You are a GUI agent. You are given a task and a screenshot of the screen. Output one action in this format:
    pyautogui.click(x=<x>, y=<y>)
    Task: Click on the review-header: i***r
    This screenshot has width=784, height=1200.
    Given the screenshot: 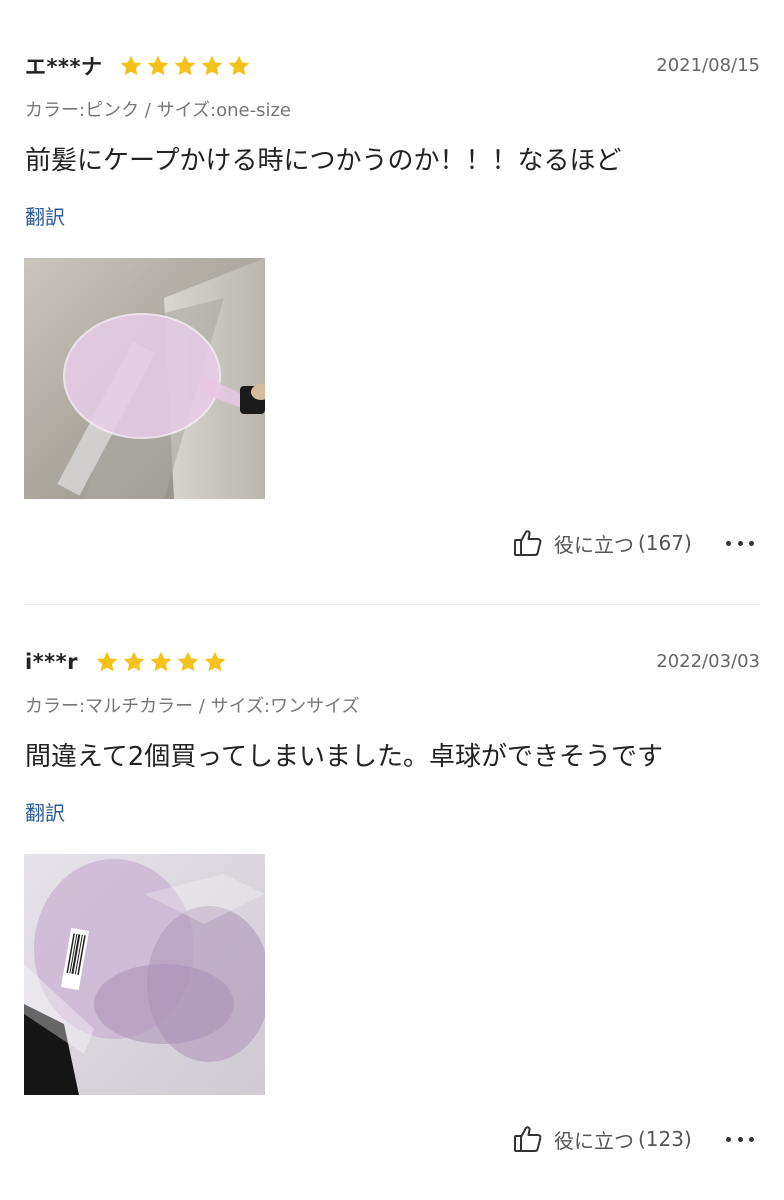 What is the action you would take?
    pyautogui.click(x=127, y=662)
    